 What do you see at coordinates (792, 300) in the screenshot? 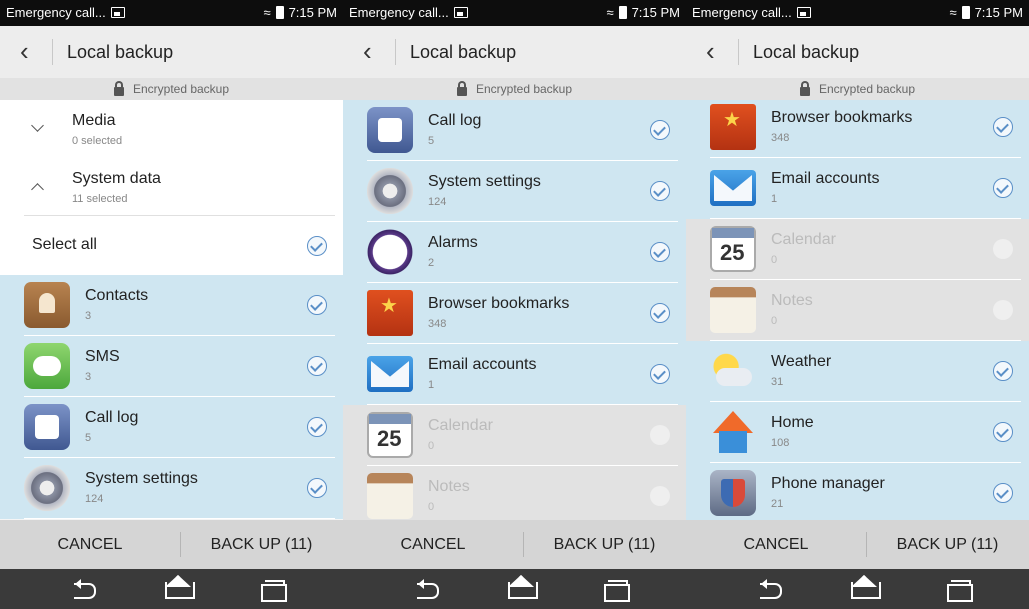
I see `item-title: Notes` at bounding box center [792, 300].